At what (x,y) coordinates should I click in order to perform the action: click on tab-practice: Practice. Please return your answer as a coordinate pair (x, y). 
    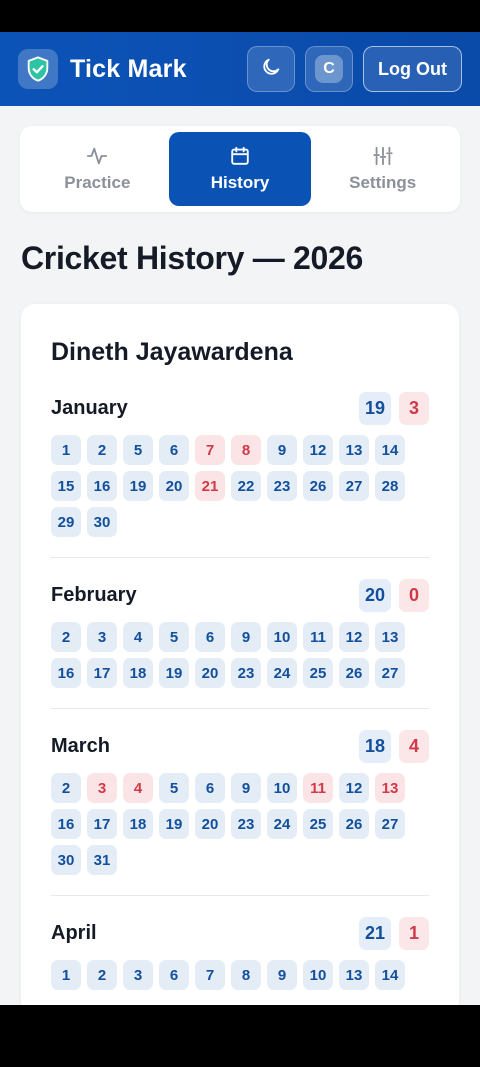
    Looking at the image, I should click on (97, 169).